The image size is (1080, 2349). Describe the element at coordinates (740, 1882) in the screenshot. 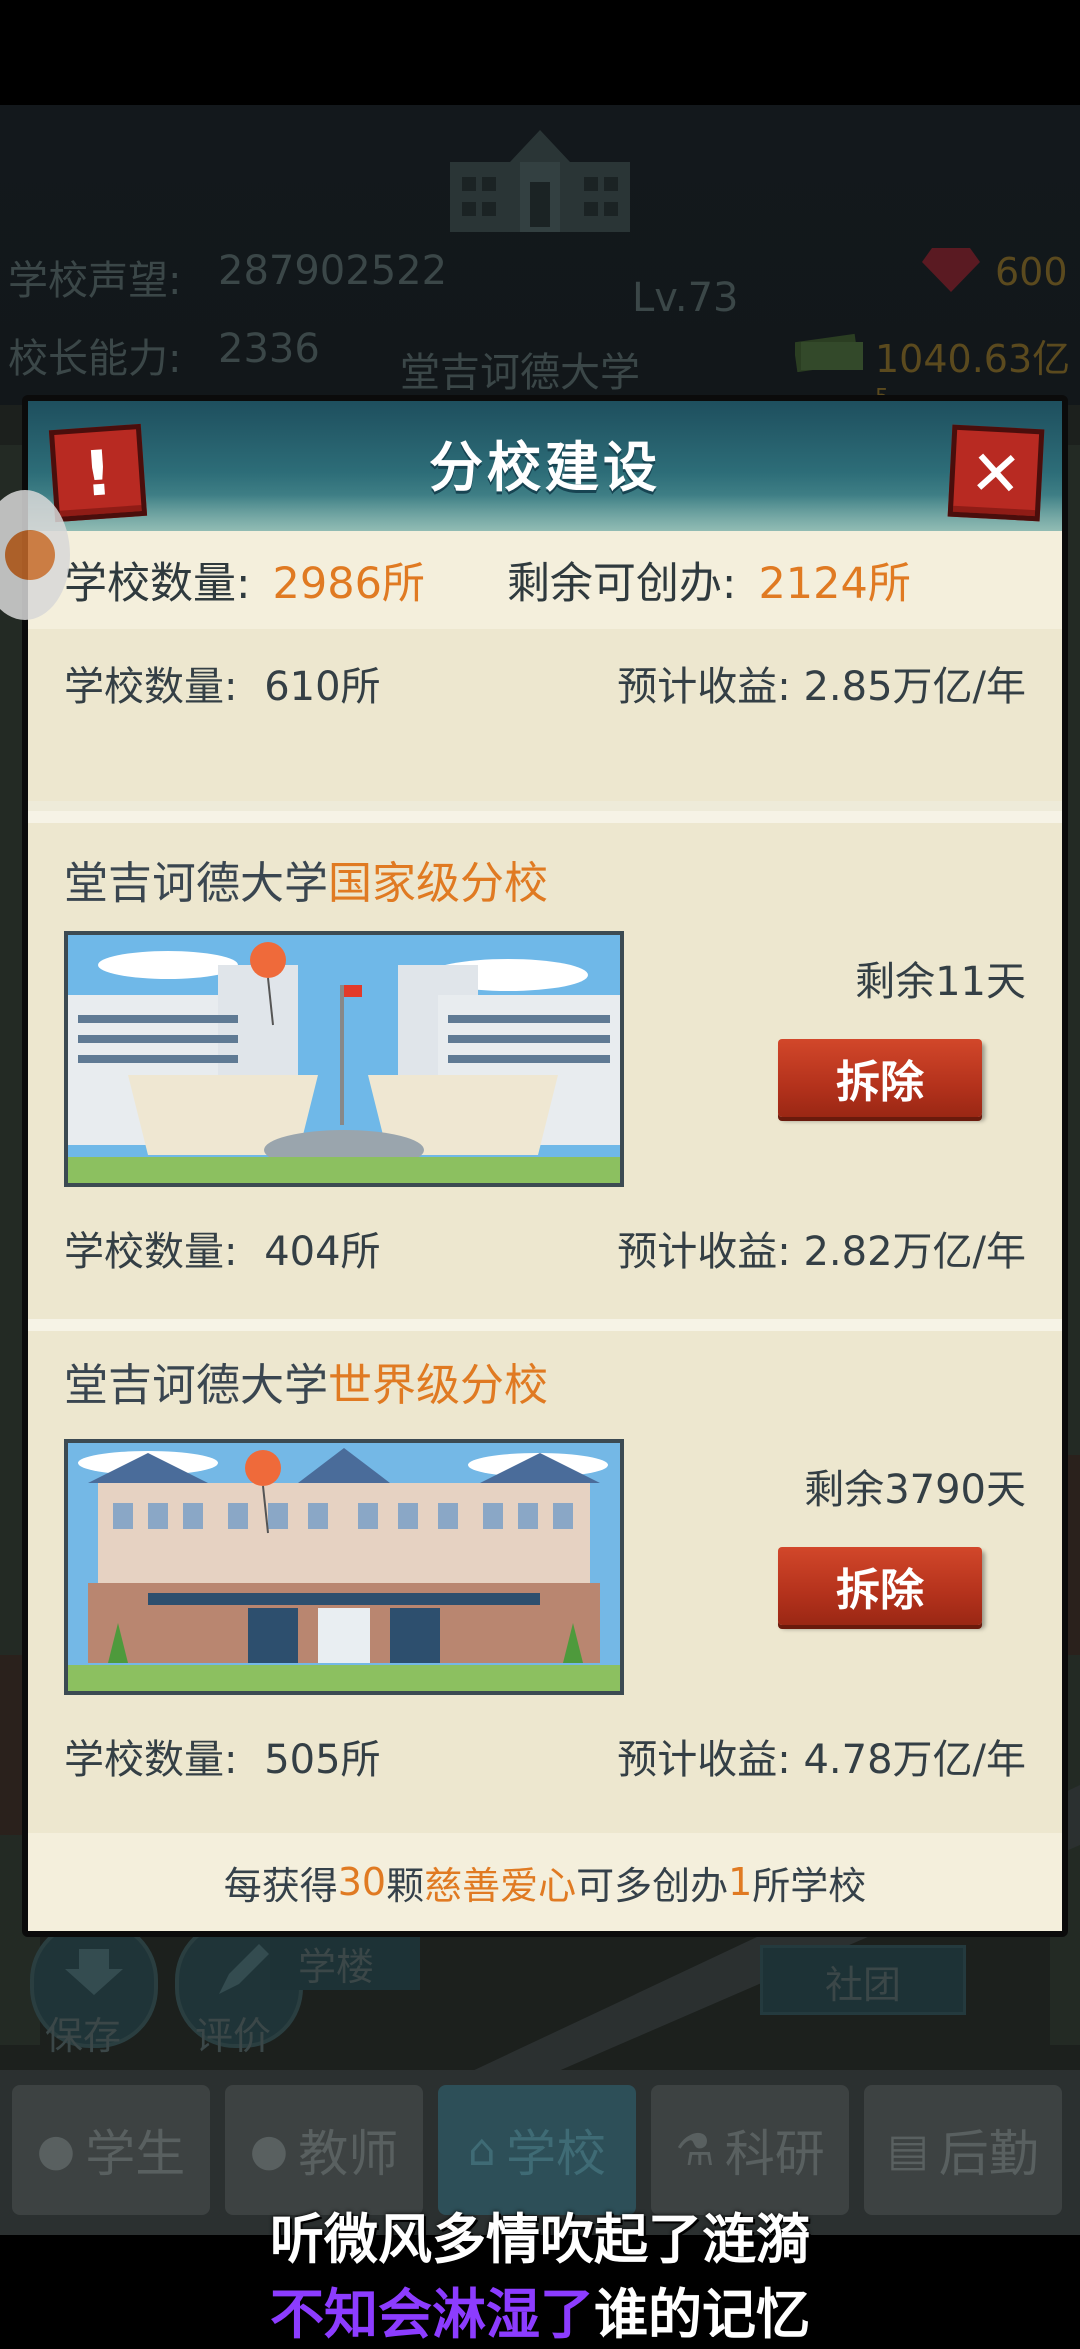

I see `hint-number2: 1` at that location.